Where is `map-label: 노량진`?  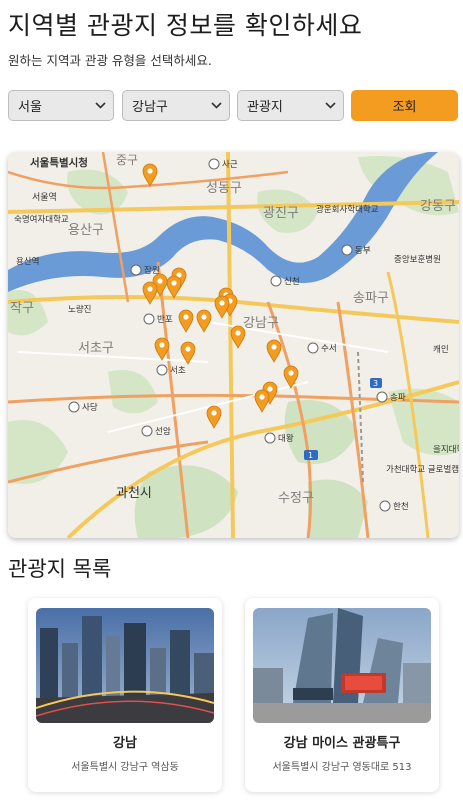
map-label: 노량진 is located at coordinates (79, 309).